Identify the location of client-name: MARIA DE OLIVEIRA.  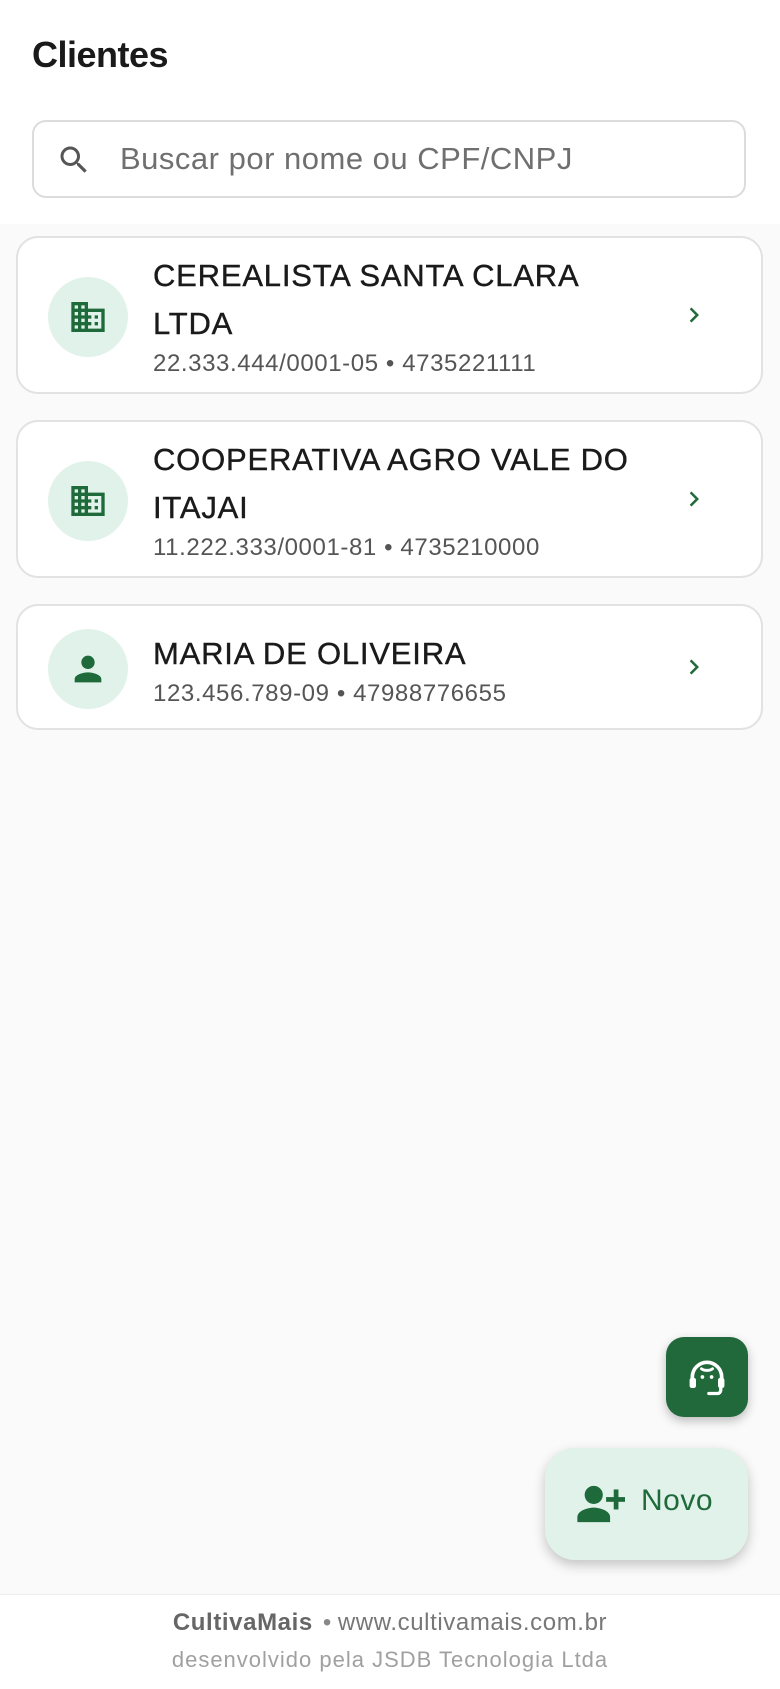
(310, 653).